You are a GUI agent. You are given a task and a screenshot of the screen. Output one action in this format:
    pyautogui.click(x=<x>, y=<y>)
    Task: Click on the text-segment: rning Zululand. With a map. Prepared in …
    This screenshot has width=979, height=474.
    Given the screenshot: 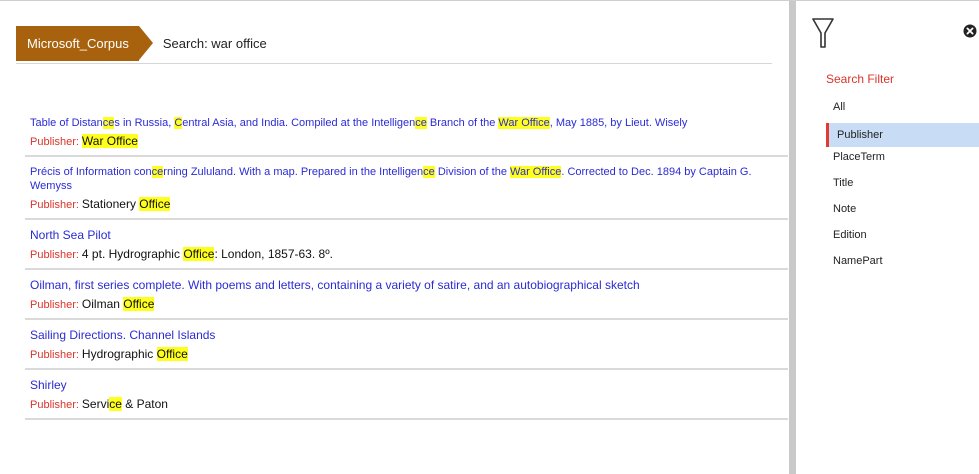 What is the action you would take?
    pyautogui.click(x=293, y=172)
    